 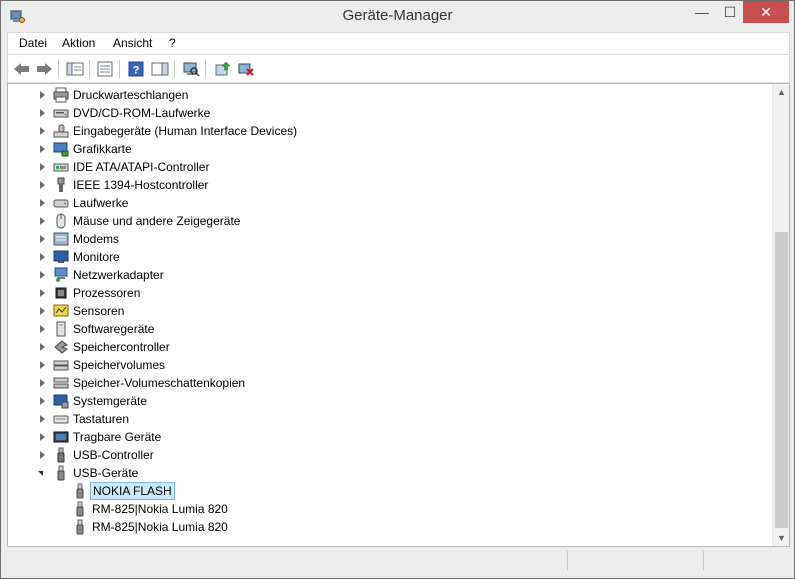 What do you see at coordinates (702, 12) in the screenshot?
I see `minimize-button: —` at bounding box center [702, 12].